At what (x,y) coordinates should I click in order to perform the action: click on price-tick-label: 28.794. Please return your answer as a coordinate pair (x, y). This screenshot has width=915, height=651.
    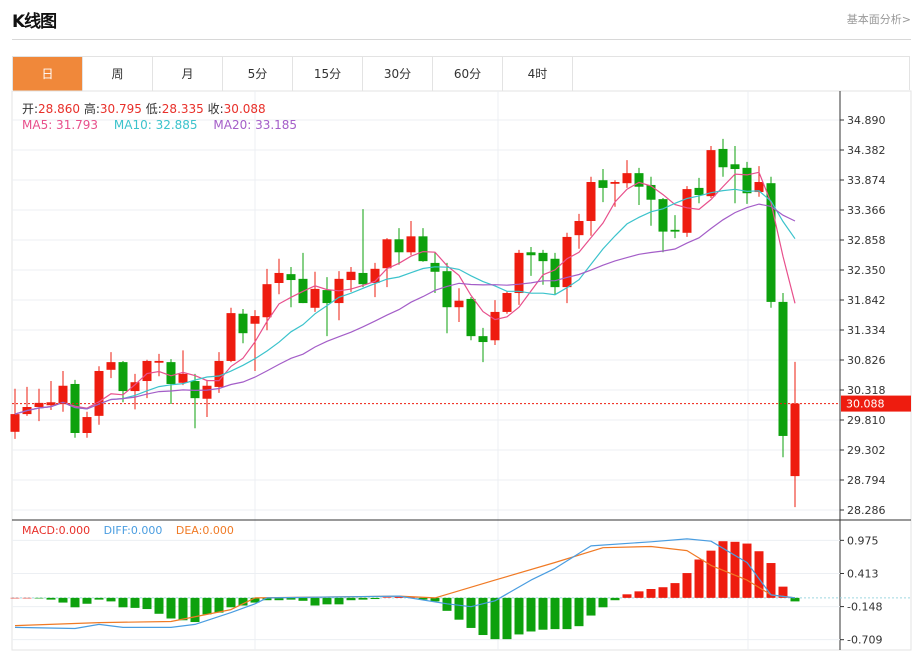
    Looking at the image, I should click on (866, 480).